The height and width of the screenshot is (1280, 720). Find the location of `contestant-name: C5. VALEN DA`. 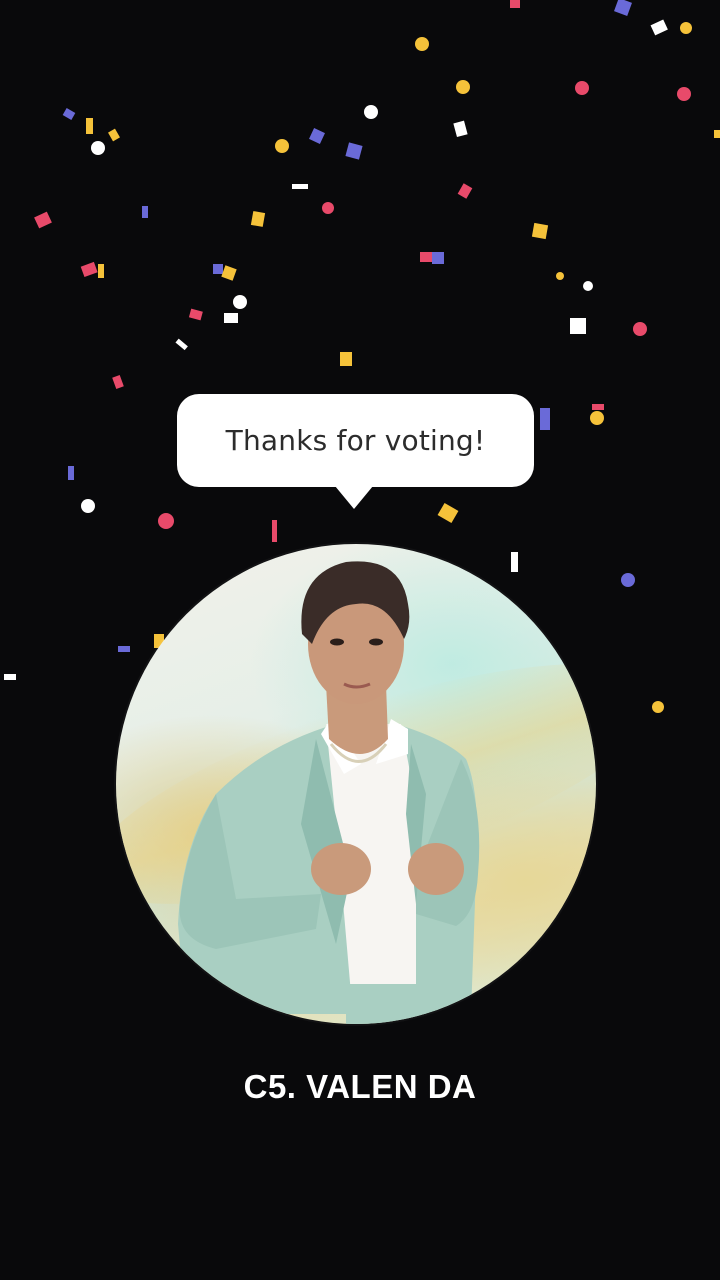

contestant-name: C5. VALEN DA is located at coordinates (360, 1086).